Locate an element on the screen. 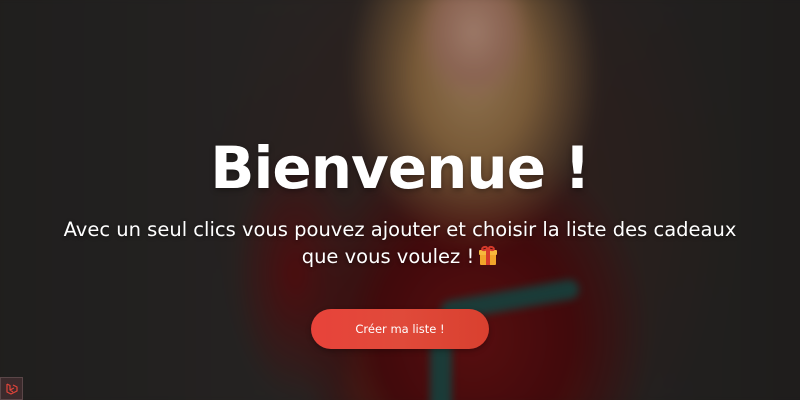  hero-subtitle-line2: que vous voulez ! is located at coordinates (388, 256).